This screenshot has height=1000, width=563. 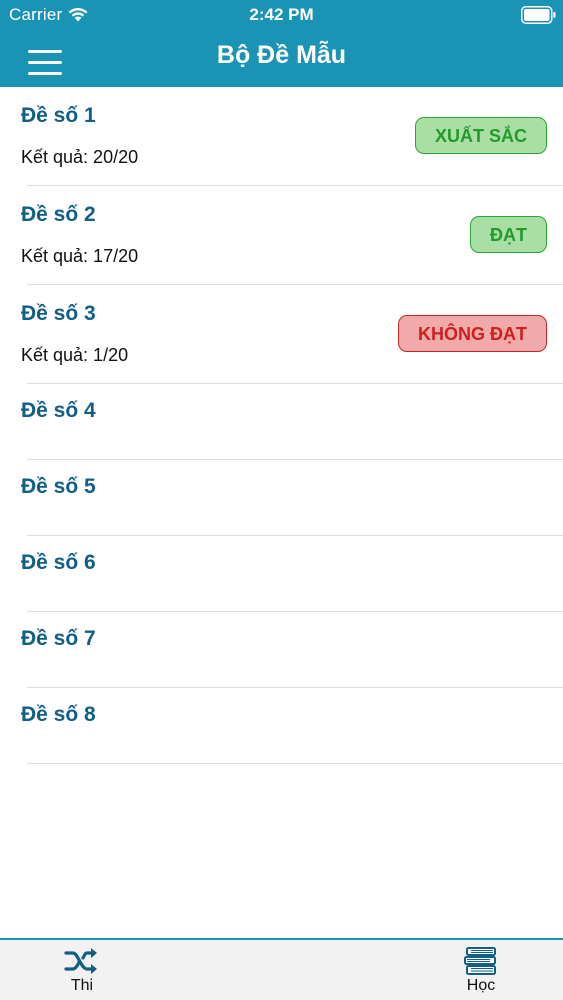 I want to click on result-badge-fail: KHÔNG ĐẠT, so click(x=472, y=333).